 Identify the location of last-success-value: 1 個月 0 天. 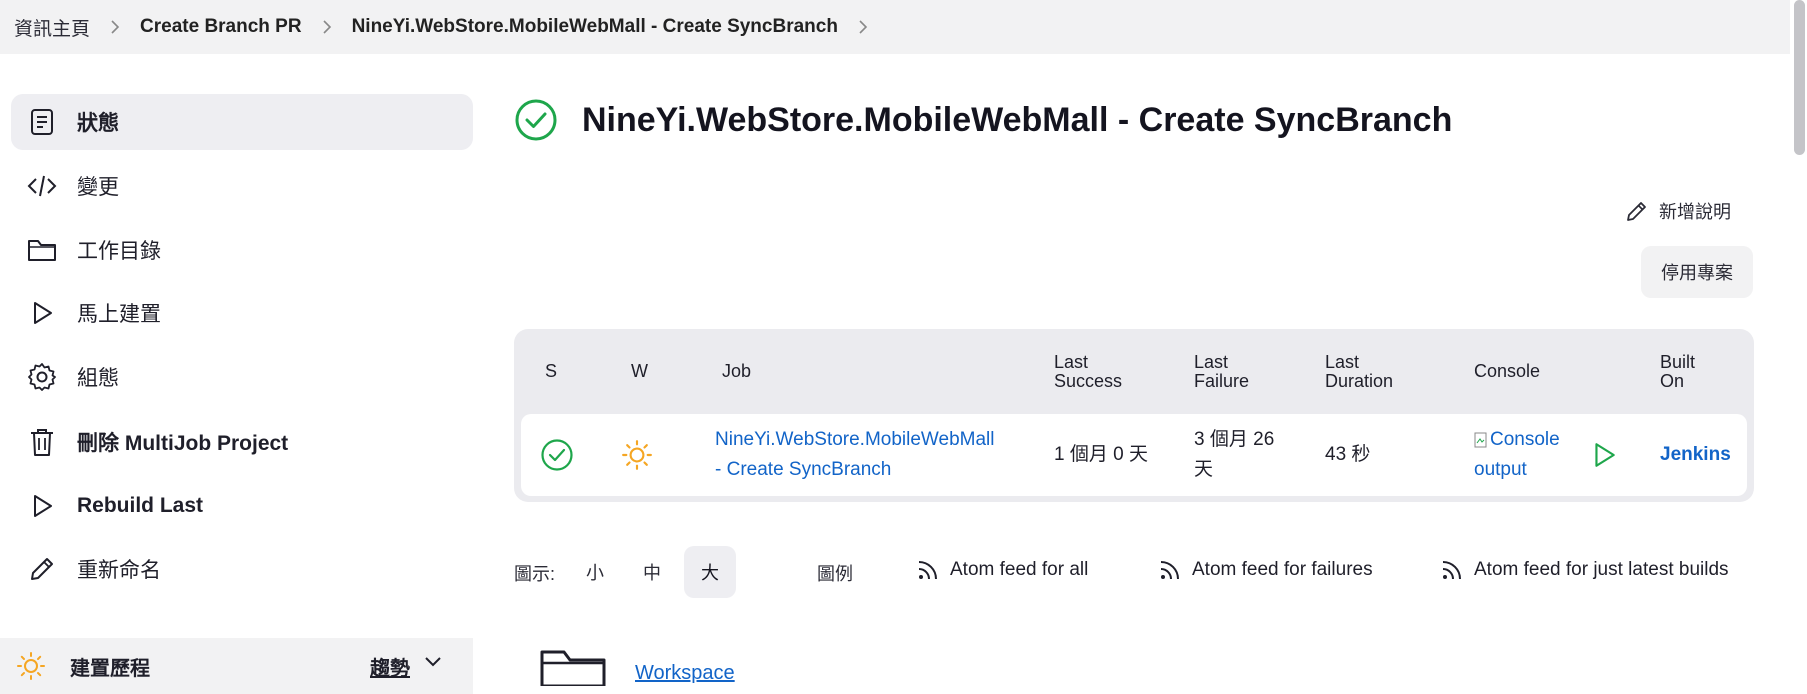
(1101, 454).